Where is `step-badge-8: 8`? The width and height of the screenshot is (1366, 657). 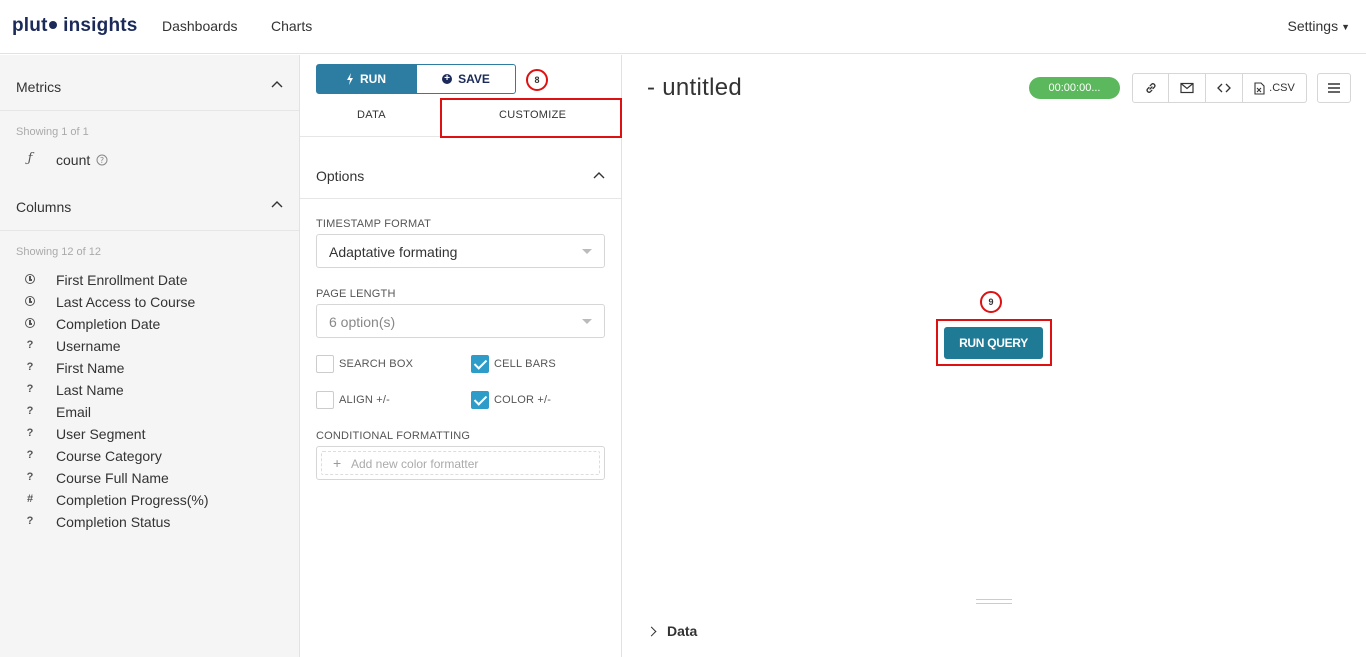 step-badge-8: 8 is located at coordinates (537, 80).